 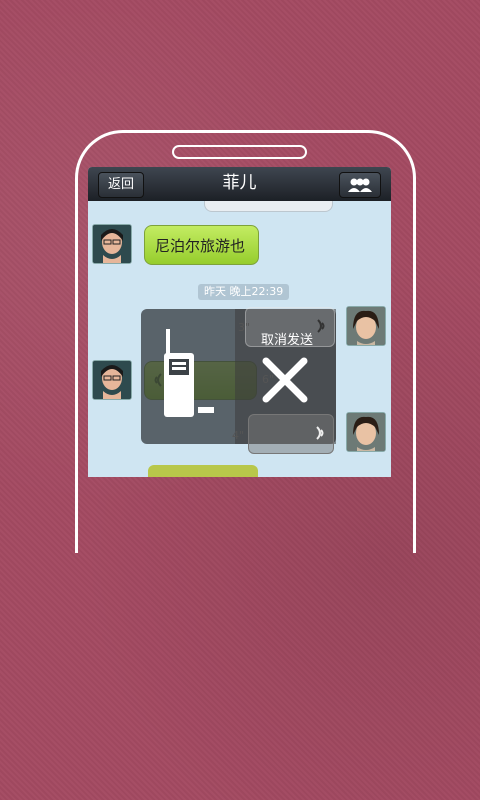 I want to click on contacts-button, so click(x=360, y=185).